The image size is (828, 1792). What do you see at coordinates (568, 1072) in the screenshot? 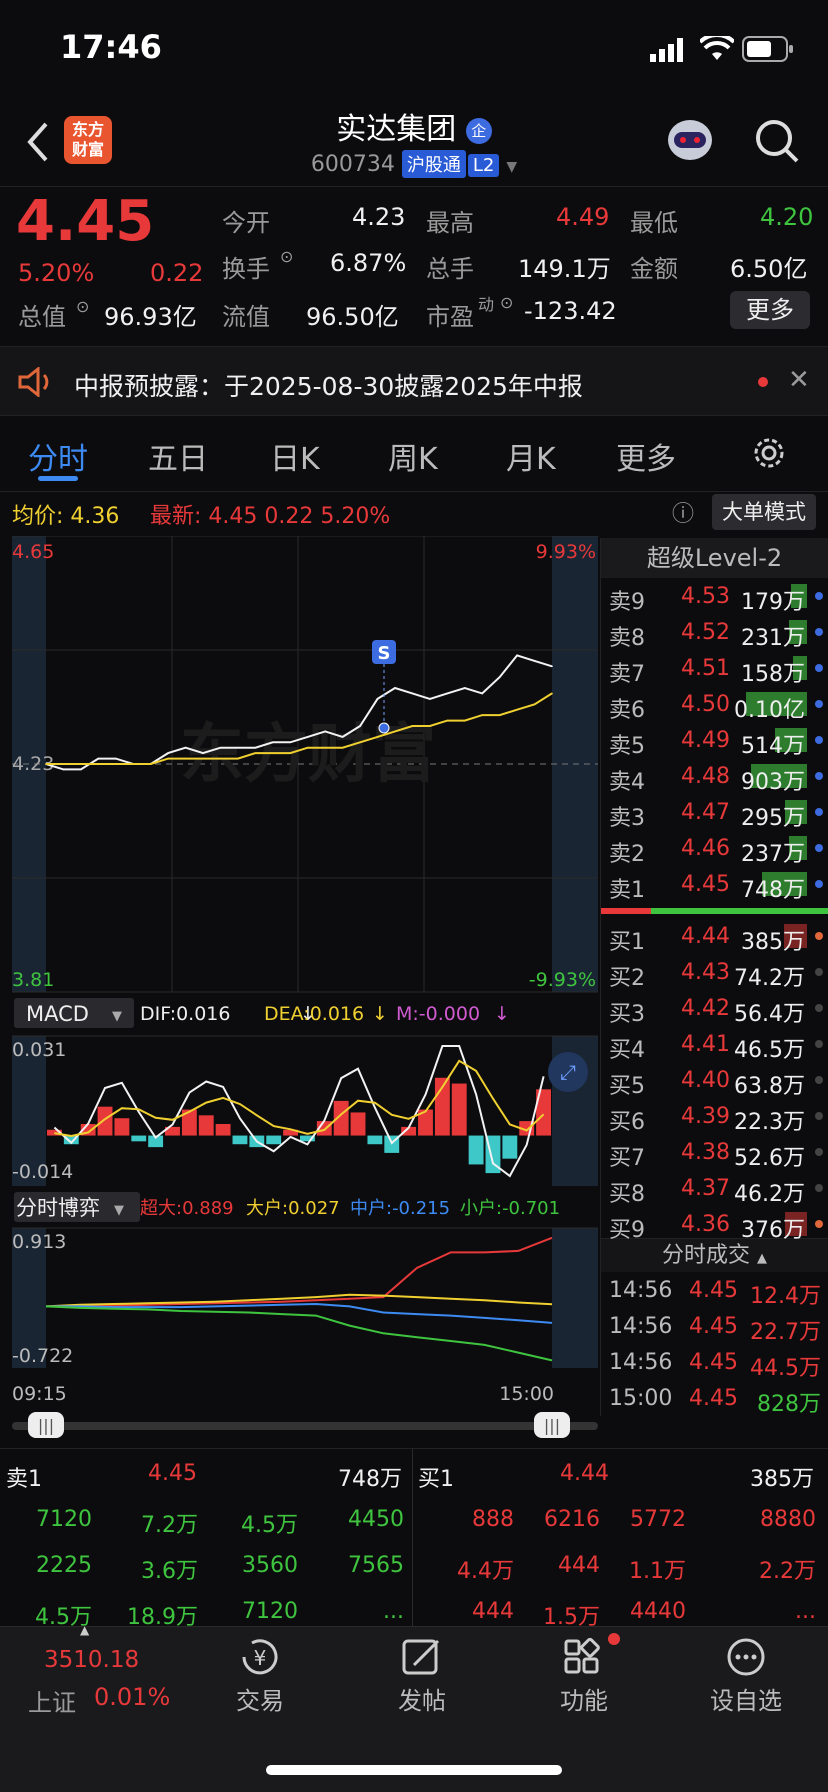
I see `expand-icon: ⤢` at bounding box center [568, 1072].